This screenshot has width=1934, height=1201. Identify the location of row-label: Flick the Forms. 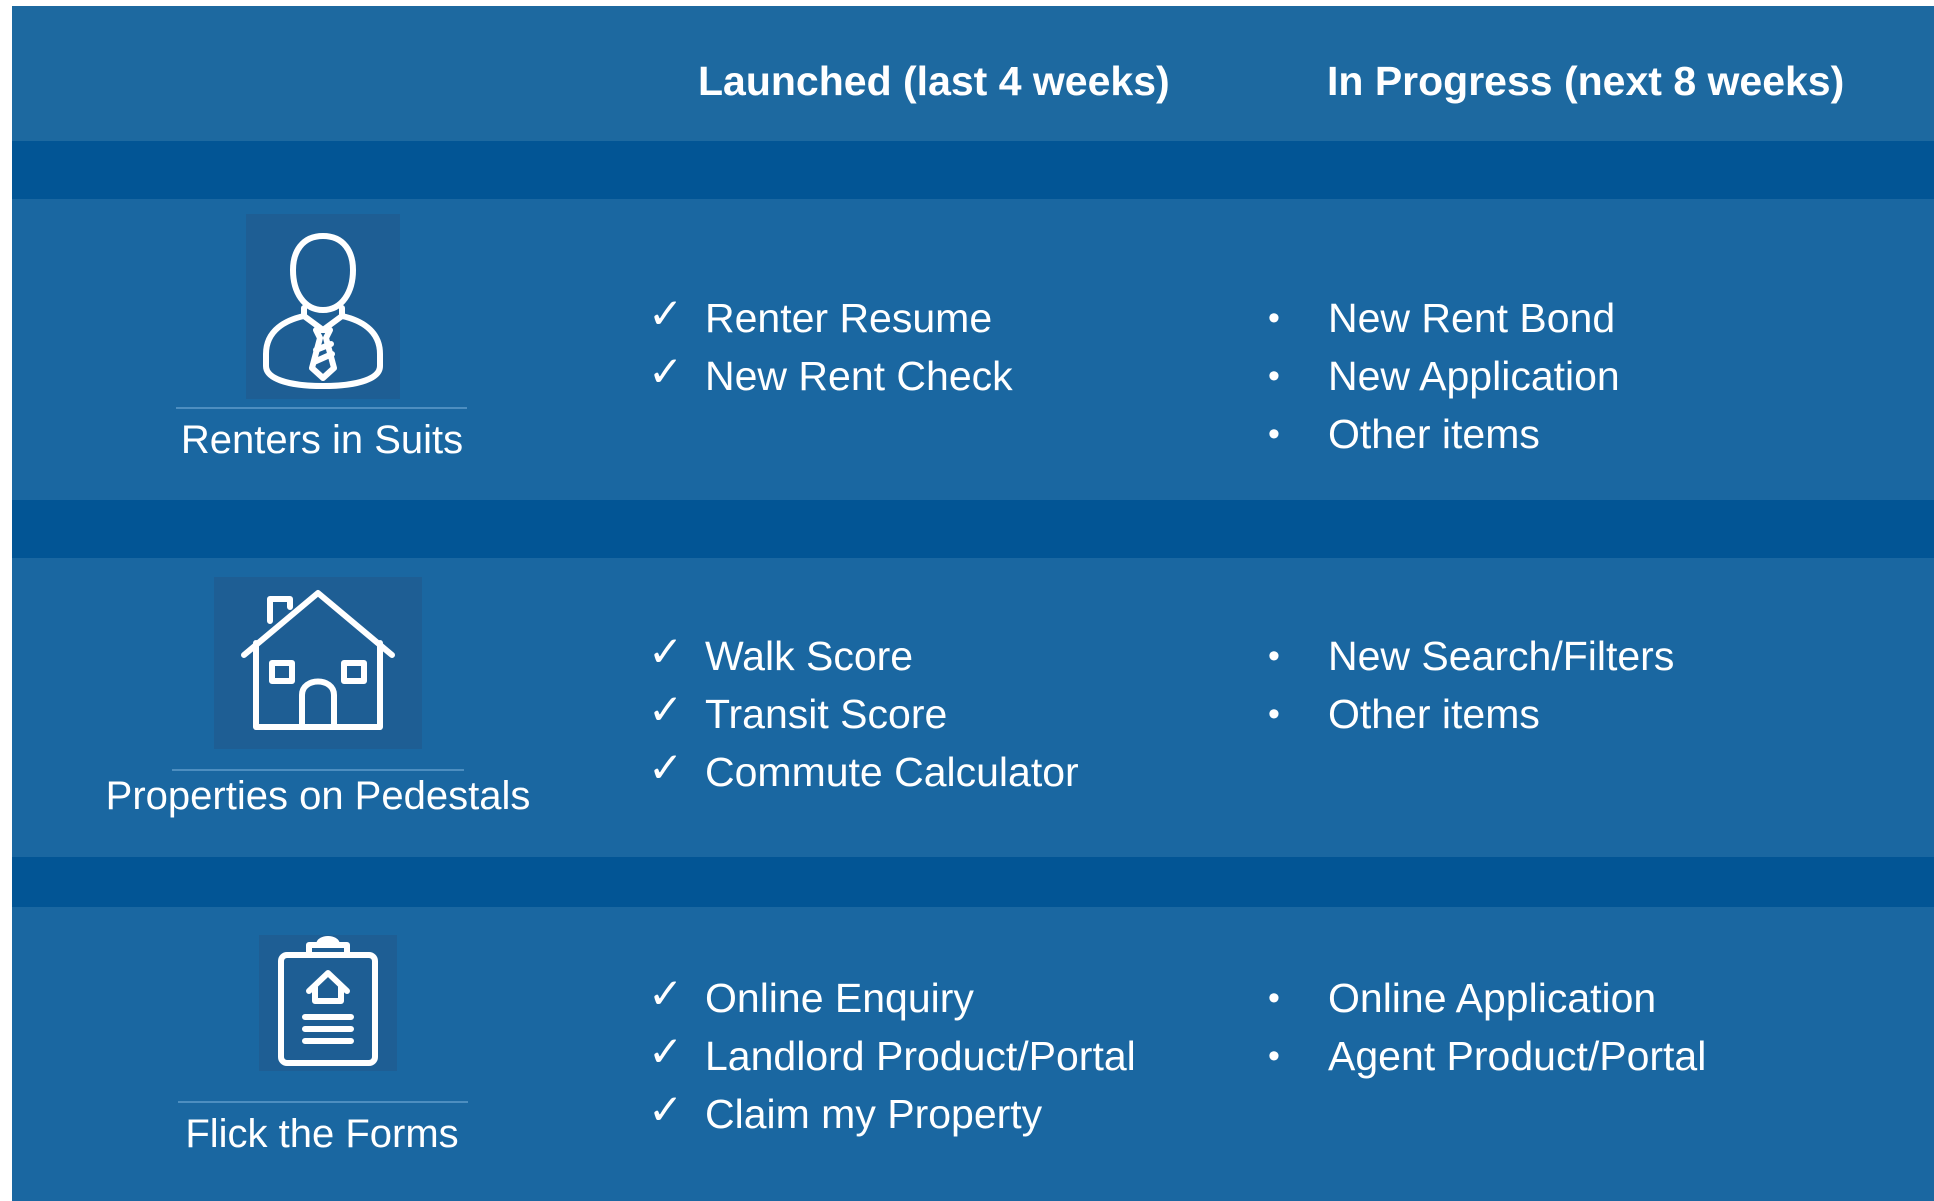
(322, 1134).